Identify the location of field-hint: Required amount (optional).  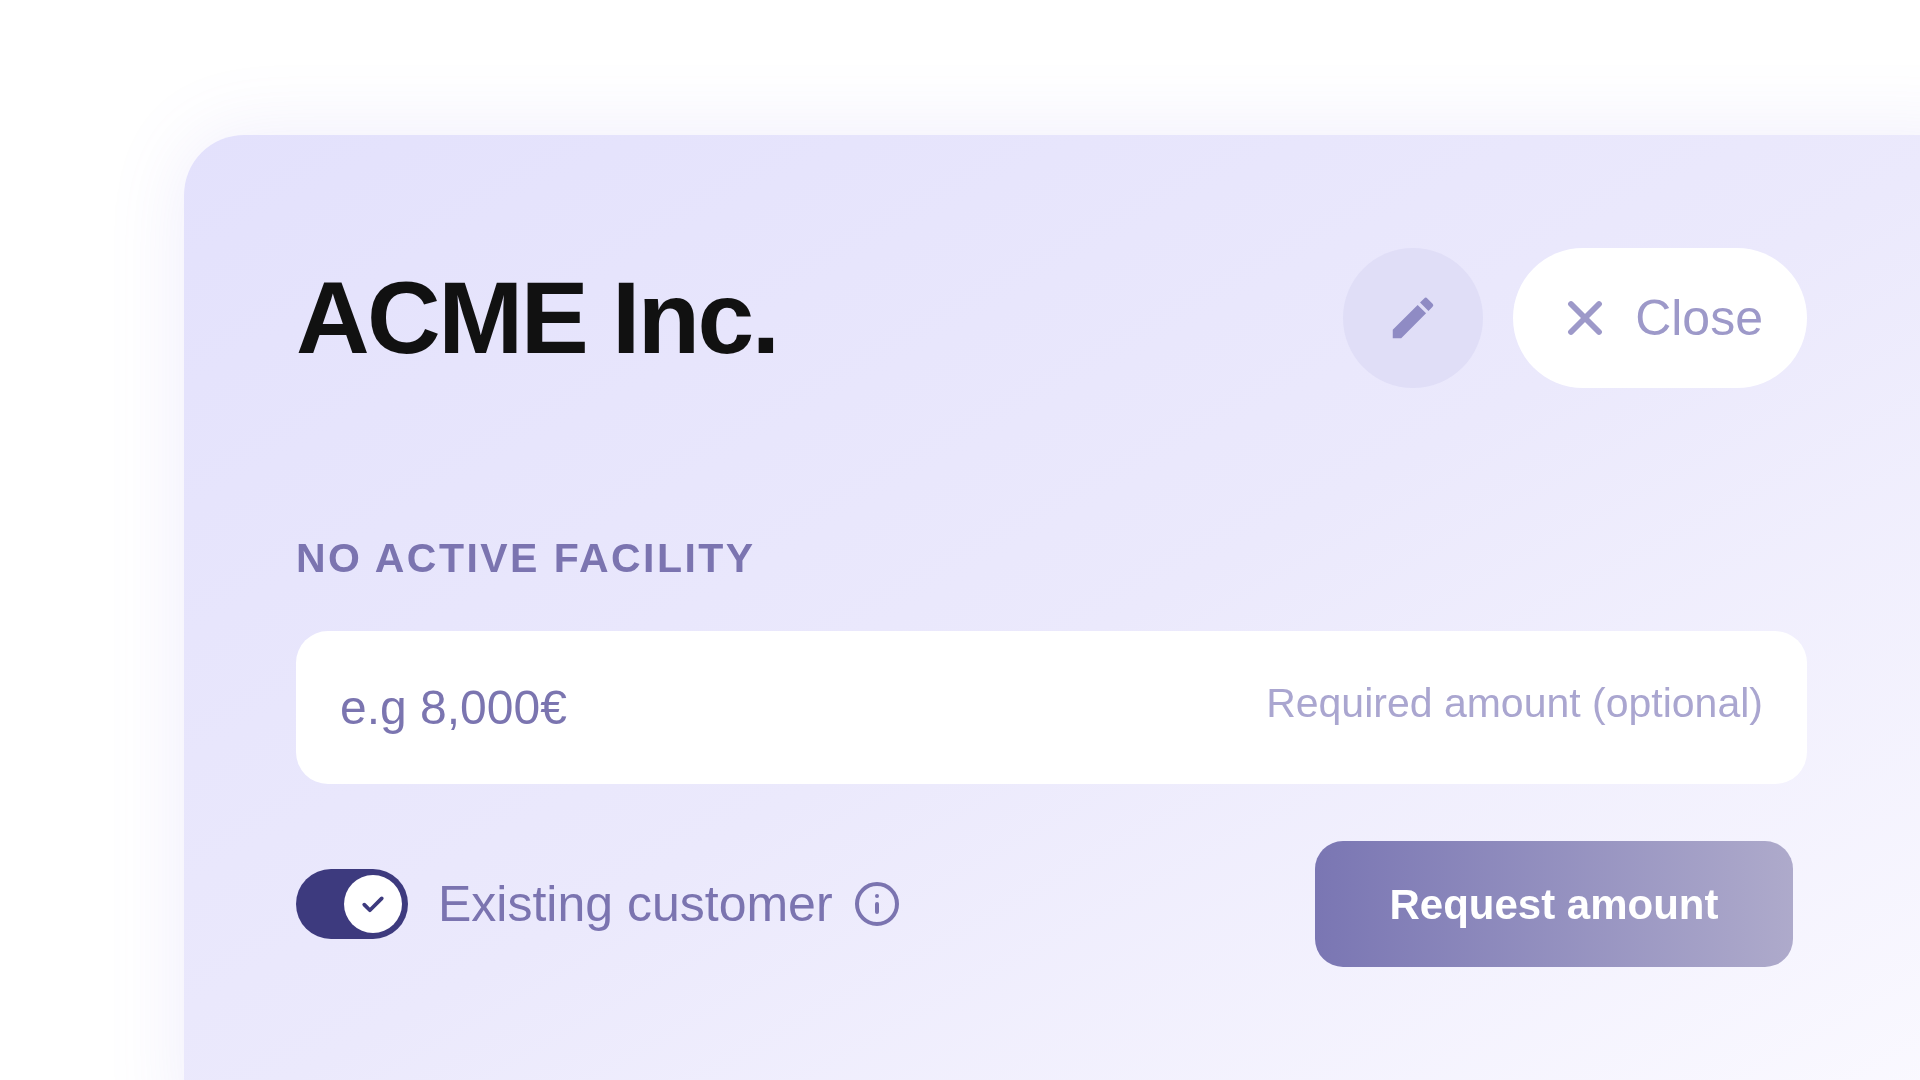
(1514, 703).